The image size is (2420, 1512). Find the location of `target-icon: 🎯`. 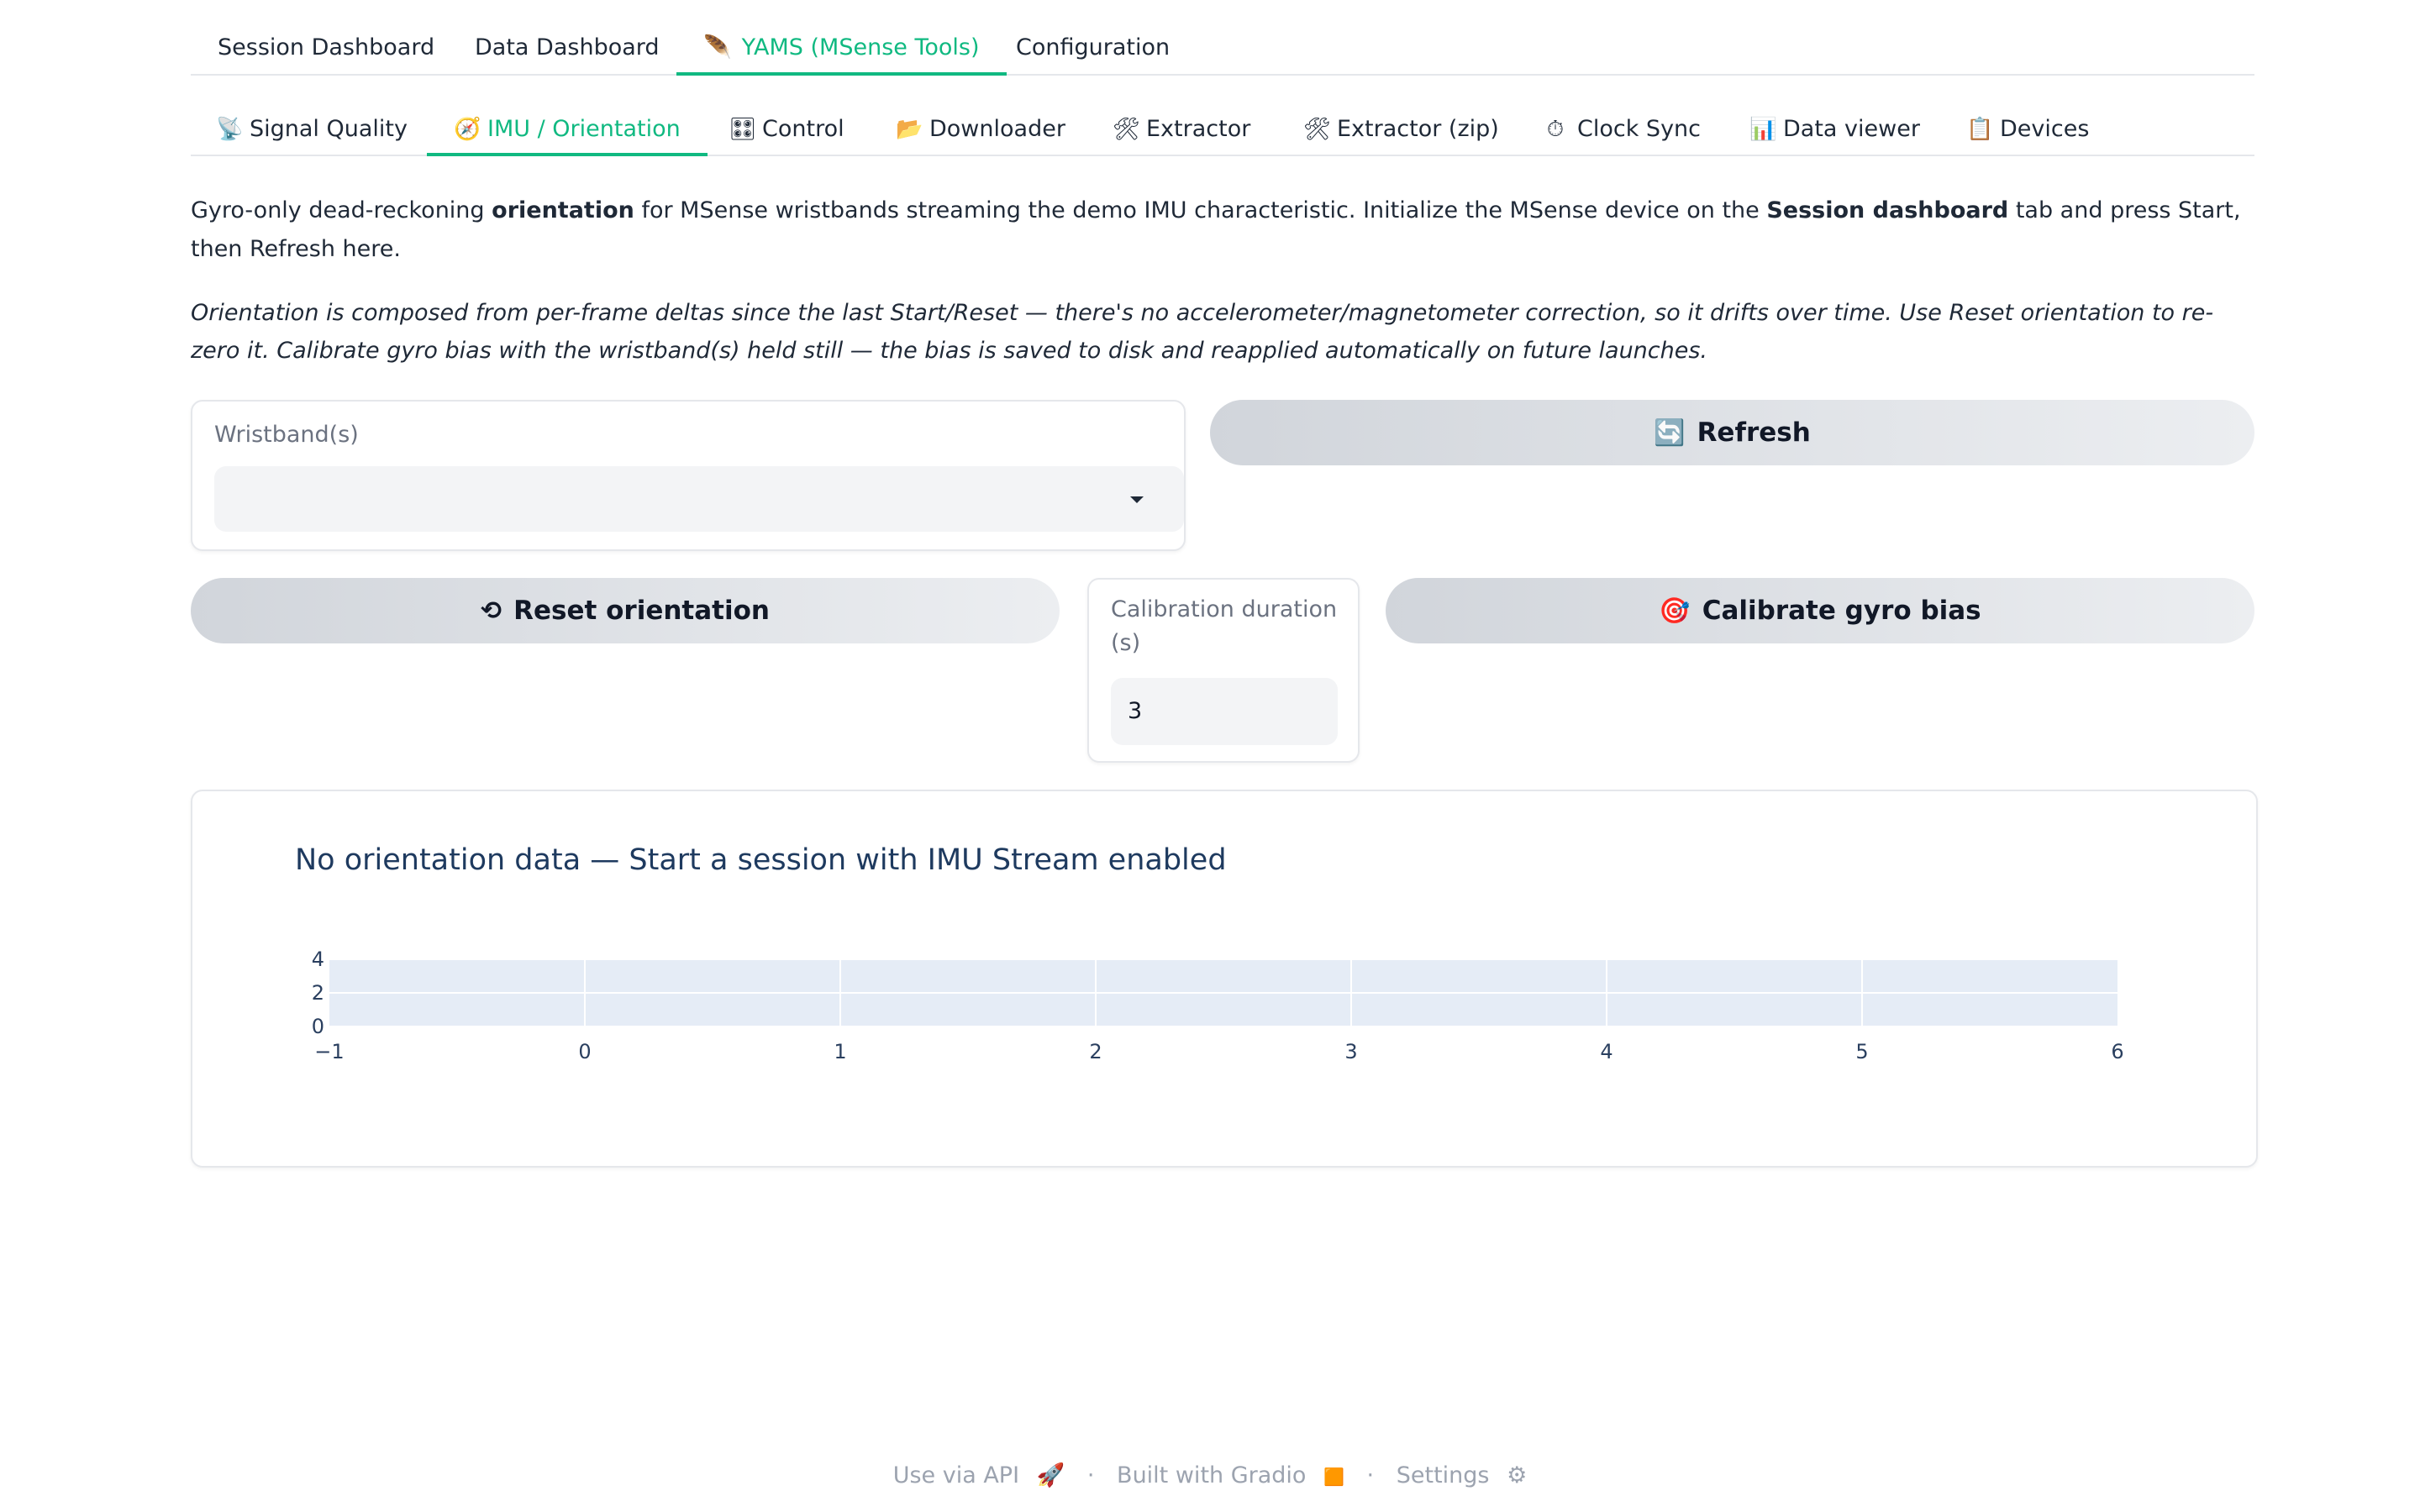

target-icon: 🎯 is located at coordinates (1675, 611).